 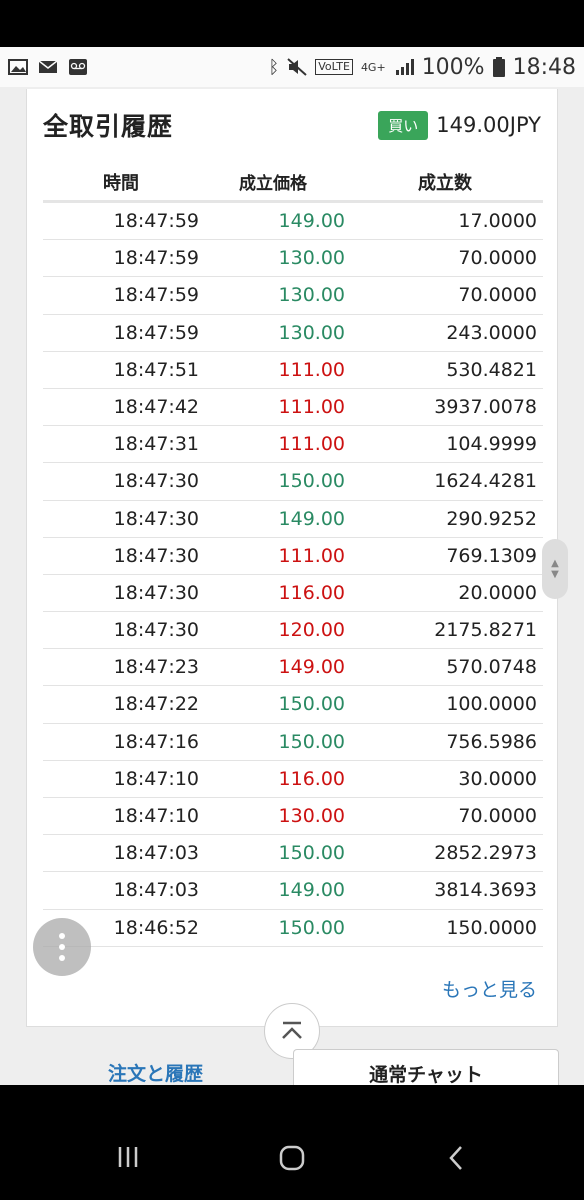 What do you see at coordinates (491, 332) in the screenshot?
I see `cell-qty: 243.0000` at bounding box center [491, 332].